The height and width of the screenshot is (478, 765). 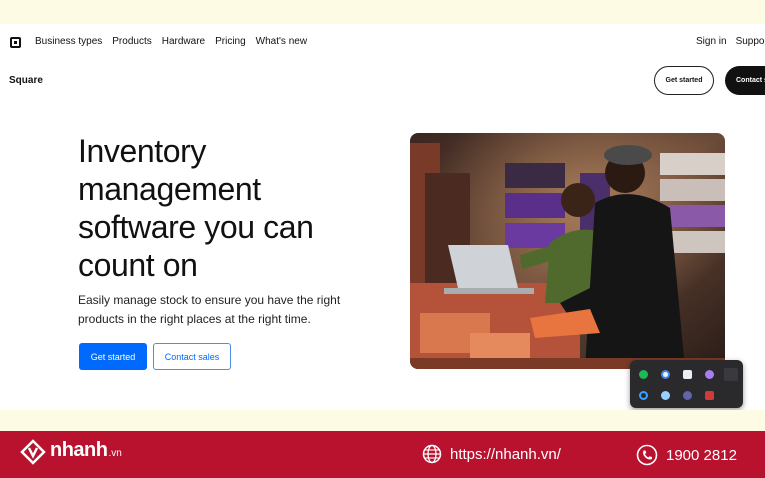 What do you see at coordinates (750, 41) in the screenshot?
I see `support-link: Support` at bounding box center [750, 41].